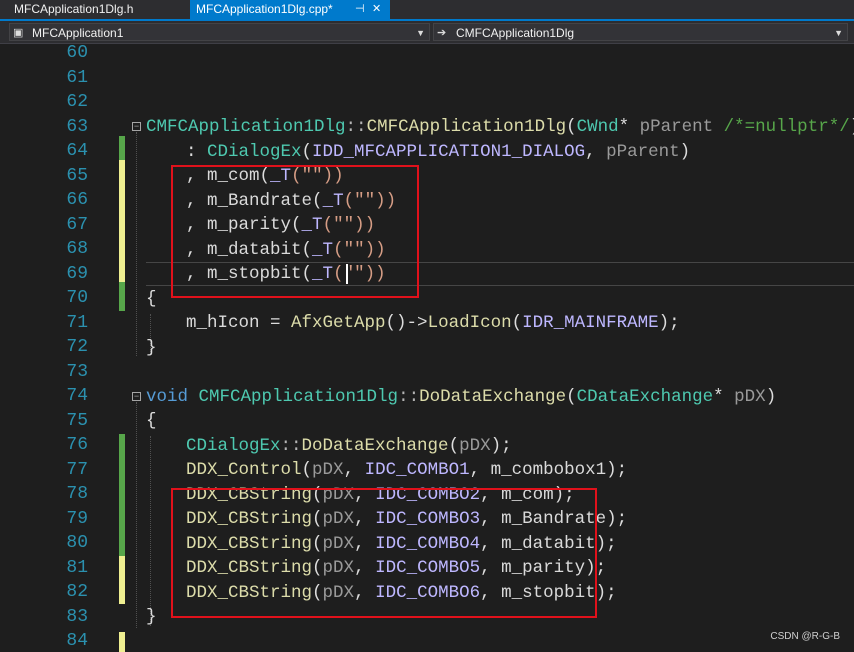  I want to click on macro: IDR_MAINFRAME, so click(590, 323).